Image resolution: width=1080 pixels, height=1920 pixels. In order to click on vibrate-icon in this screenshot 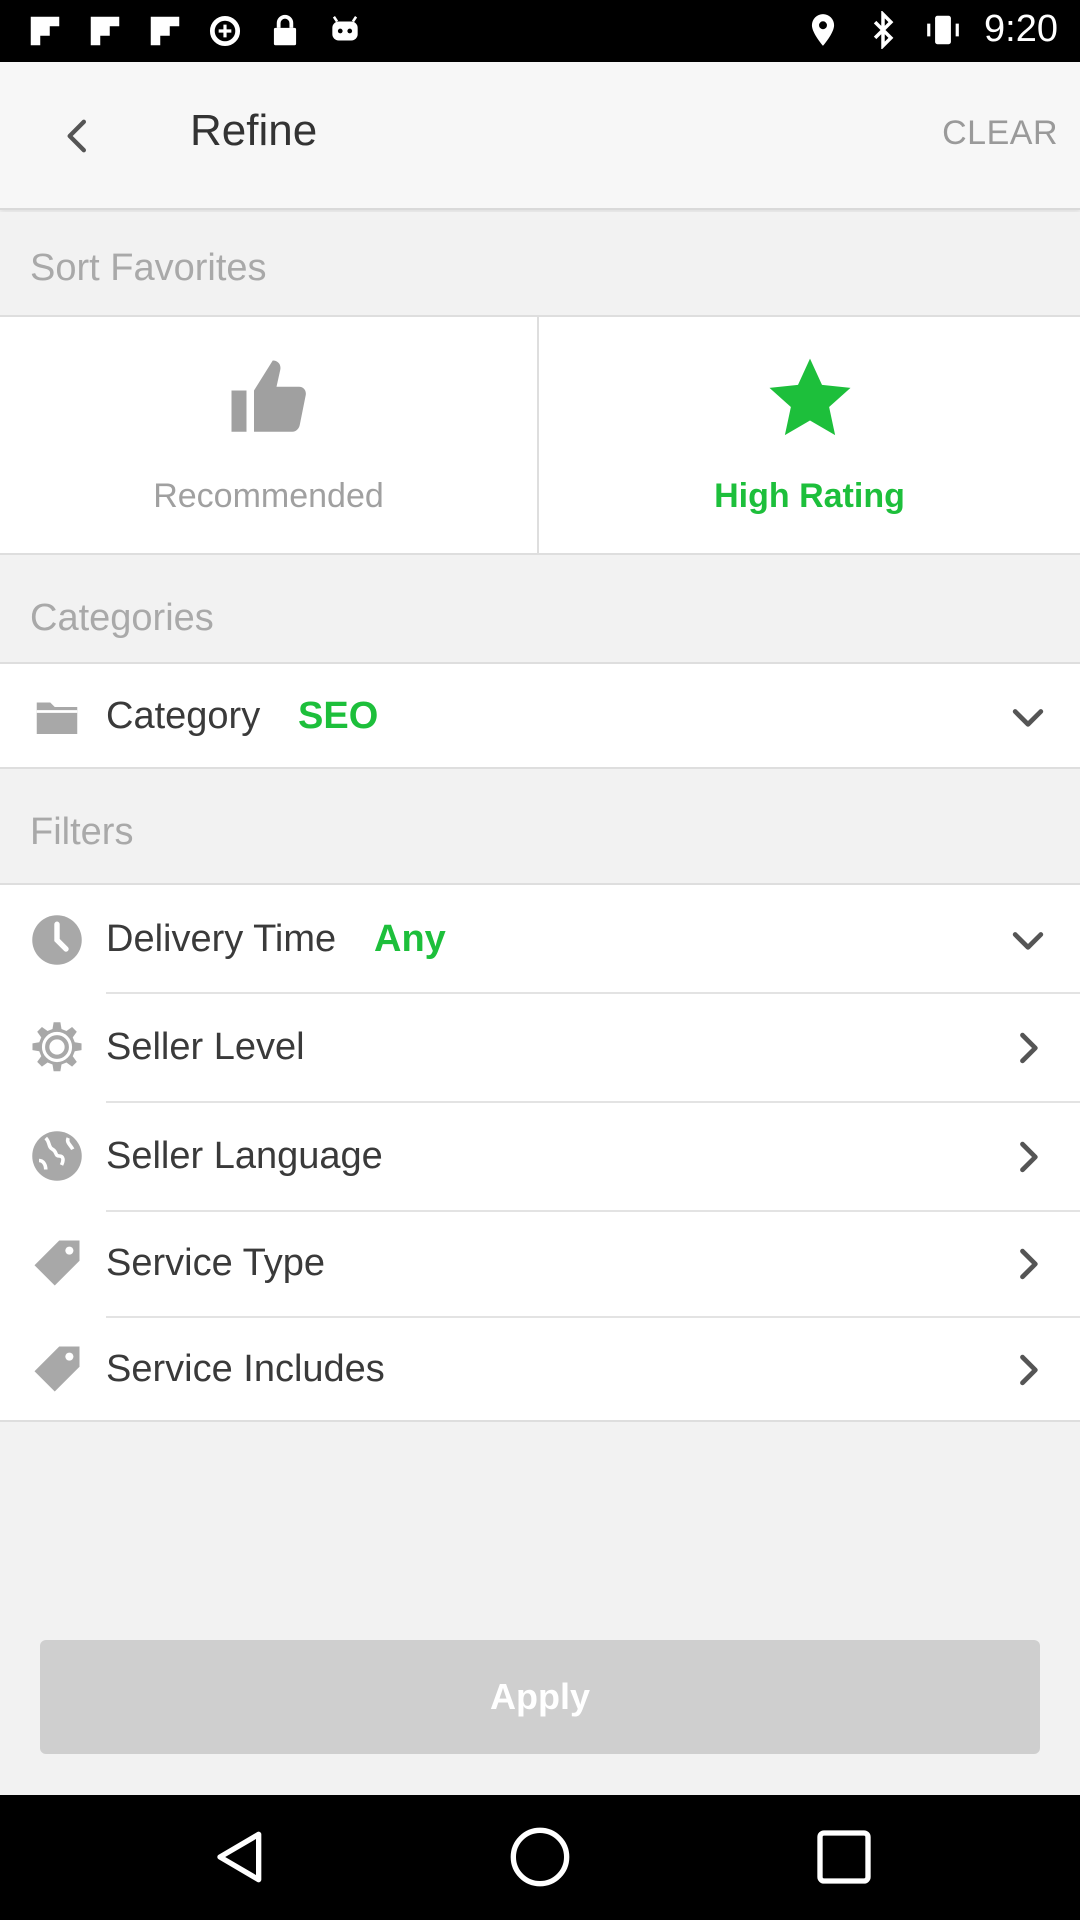, I will do `click(943, 30)`.